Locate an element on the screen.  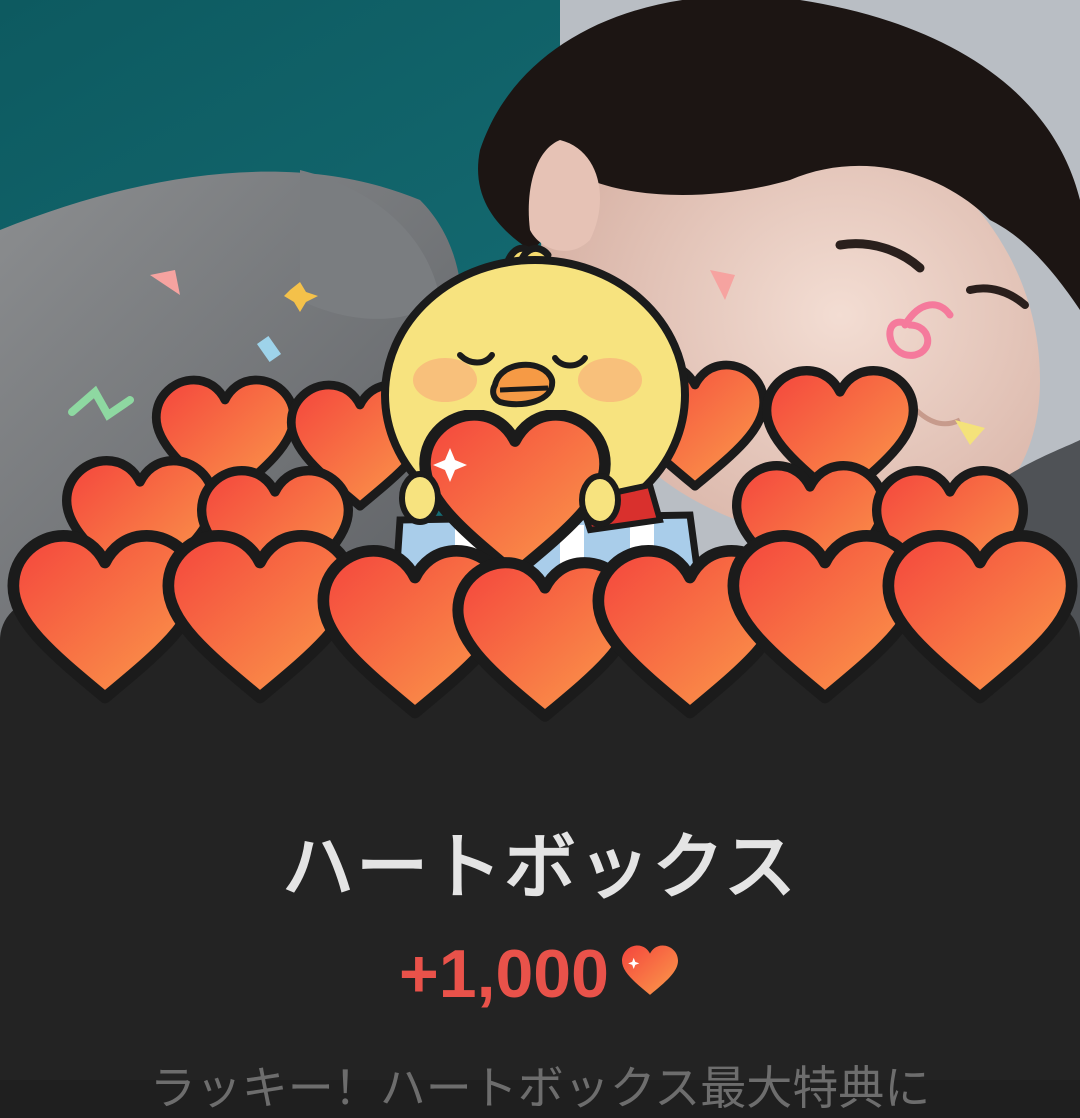
reward-row: +1,000 is located at coordinates (540, 974).